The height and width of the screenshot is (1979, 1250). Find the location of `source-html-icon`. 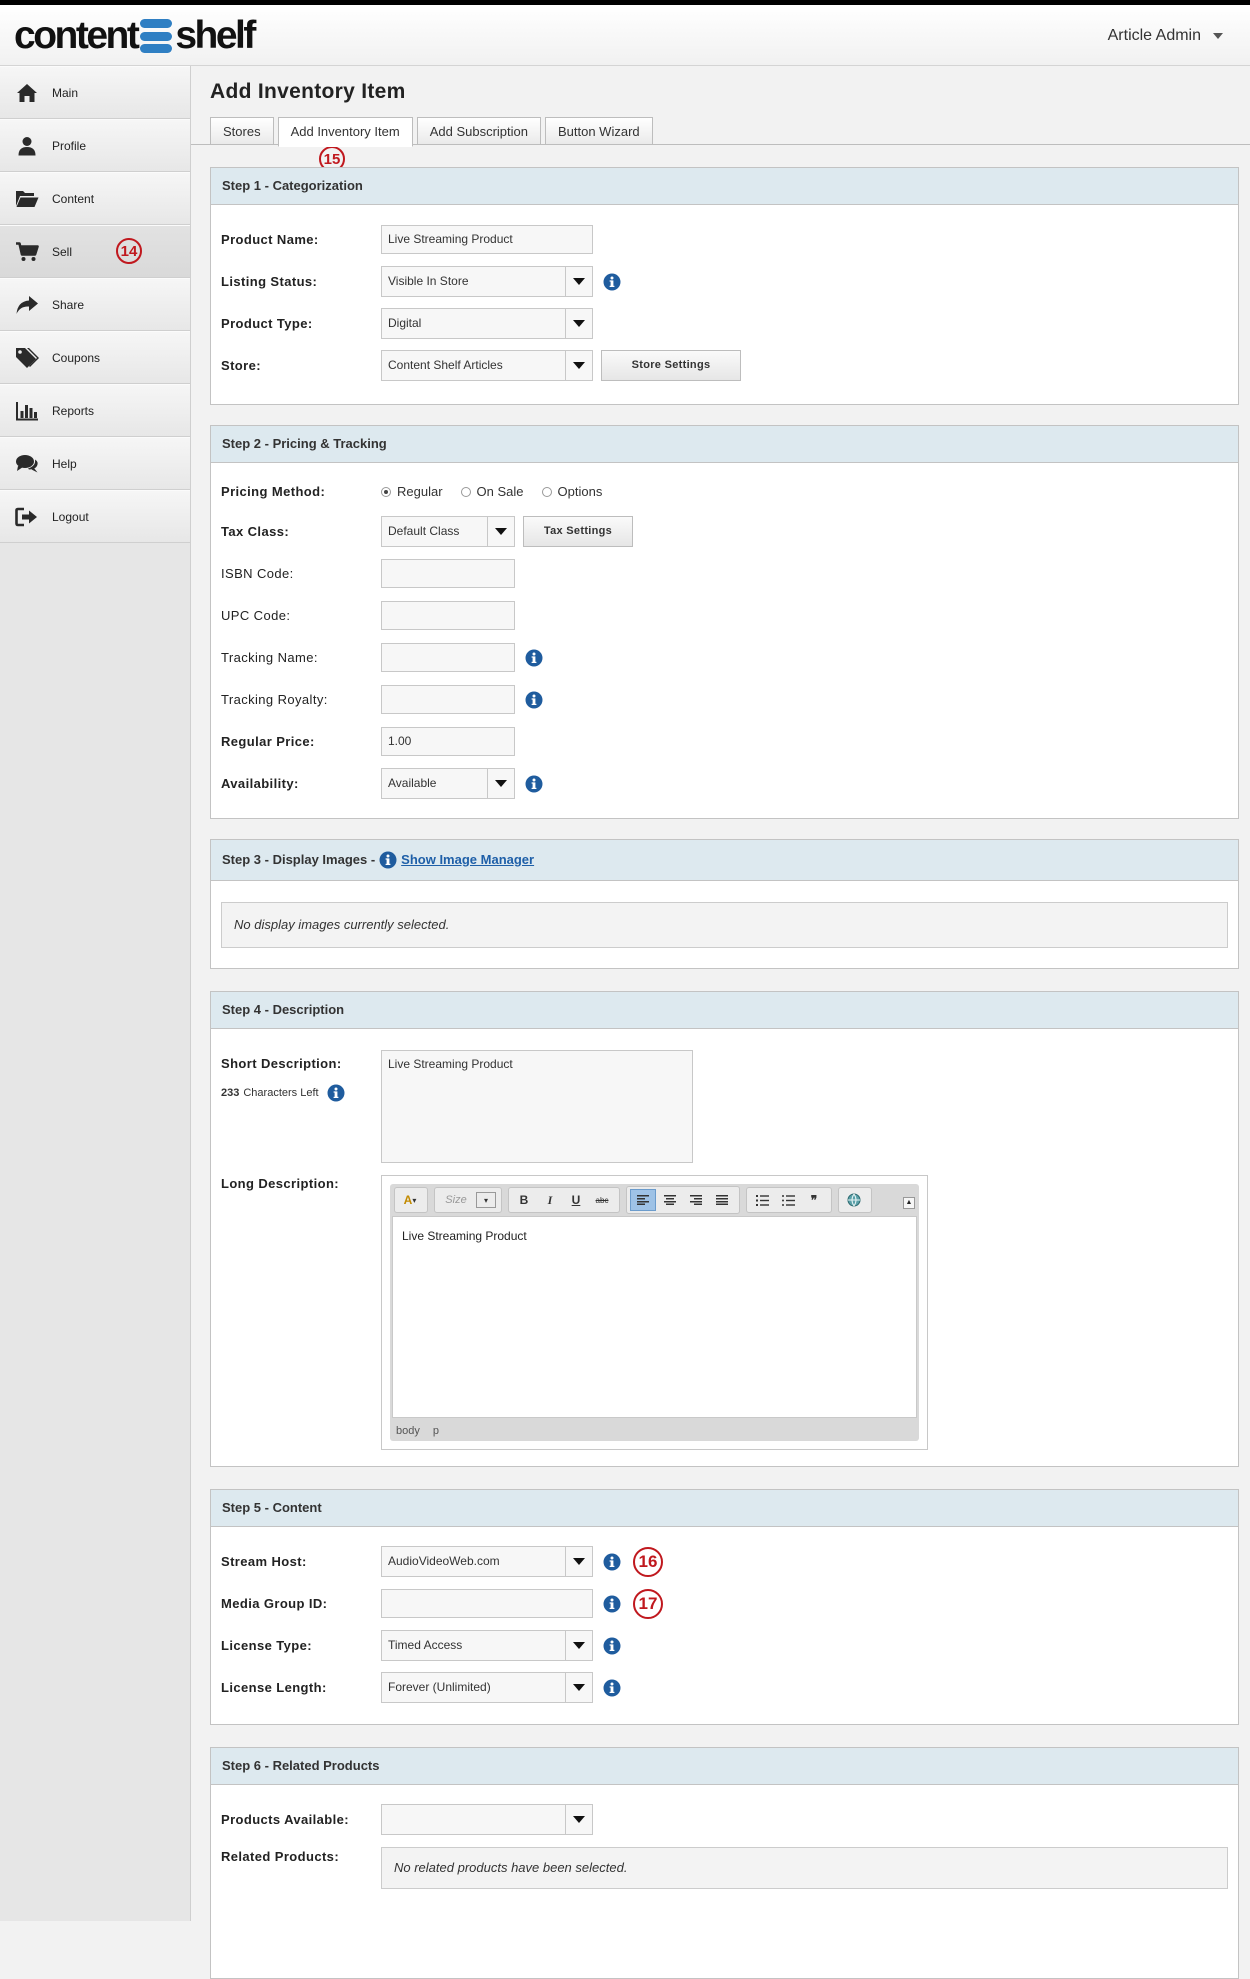

source-html-icon is located at coordinates (854, 1200).